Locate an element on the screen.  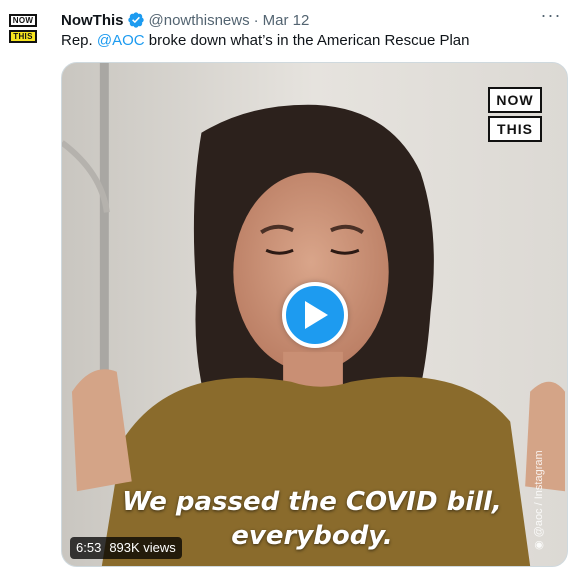
tweet-header: NowThis @nowthisnews · Mar 12 is located at coordinates (185, 20).